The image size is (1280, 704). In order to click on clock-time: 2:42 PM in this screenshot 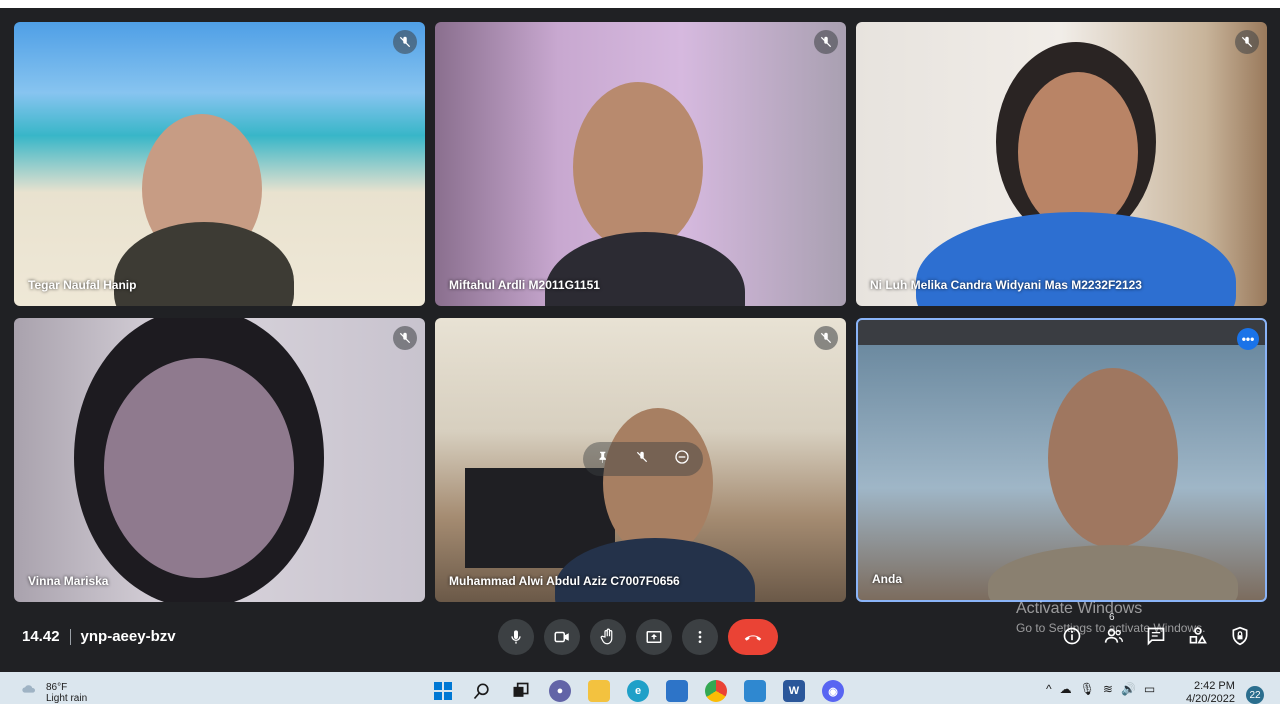, I will do `click(1214, 686)`.